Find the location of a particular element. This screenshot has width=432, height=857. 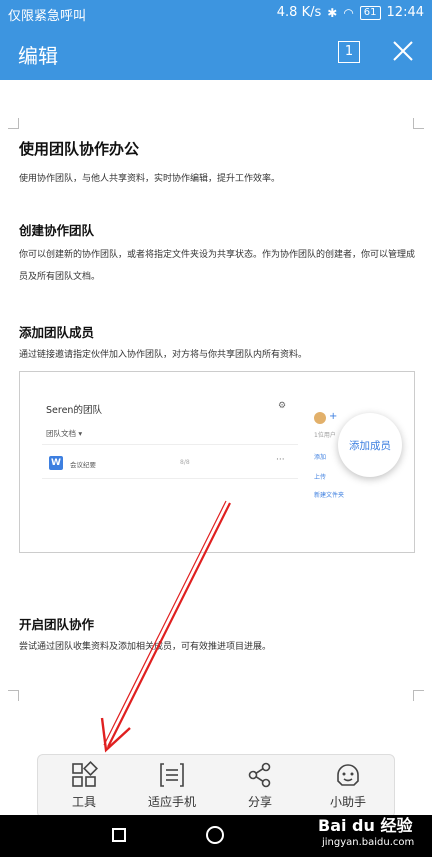

close-icon is located at coordinates (403, 51).